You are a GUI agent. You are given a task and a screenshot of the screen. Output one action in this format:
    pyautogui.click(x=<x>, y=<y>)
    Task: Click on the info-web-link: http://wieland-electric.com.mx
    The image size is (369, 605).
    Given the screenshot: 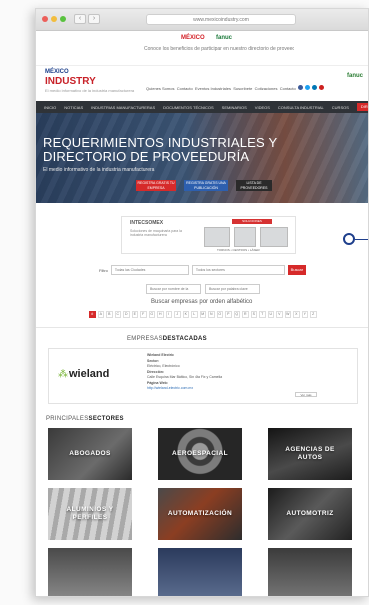 What is the action you would take?
    pyautogui.click(x=170, y=388)
    